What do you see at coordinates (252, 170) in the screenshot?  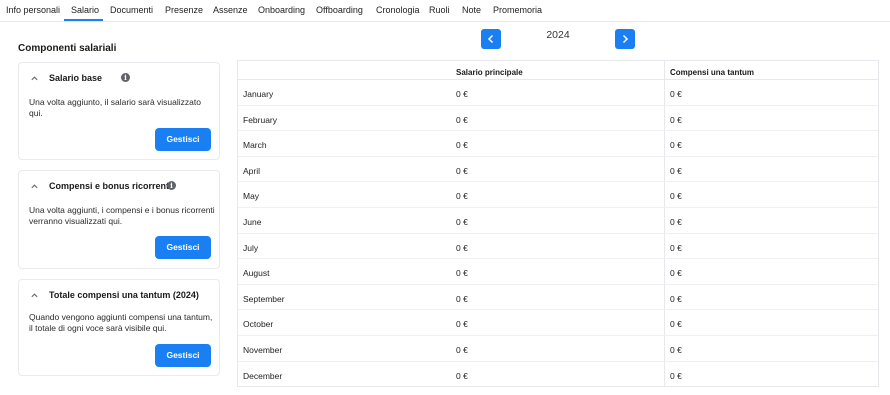 I see `month-cell: April` at bounding box center [252, 170].